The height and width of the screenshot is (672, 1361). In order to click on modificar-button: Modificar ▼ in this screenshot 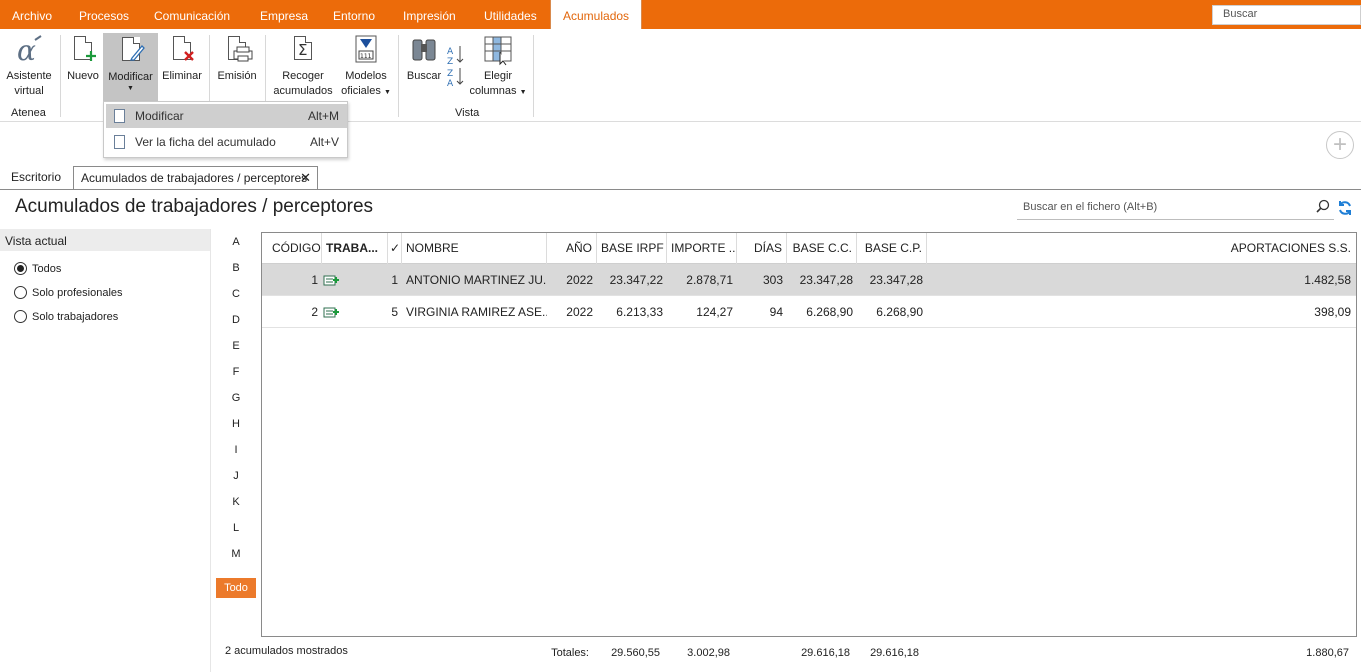, I will do `click(130, 68)`.